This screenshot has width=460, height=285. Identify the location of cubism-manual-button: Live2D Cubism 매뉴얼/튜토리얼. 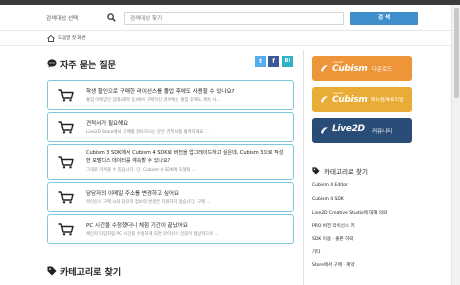
(362, 99).